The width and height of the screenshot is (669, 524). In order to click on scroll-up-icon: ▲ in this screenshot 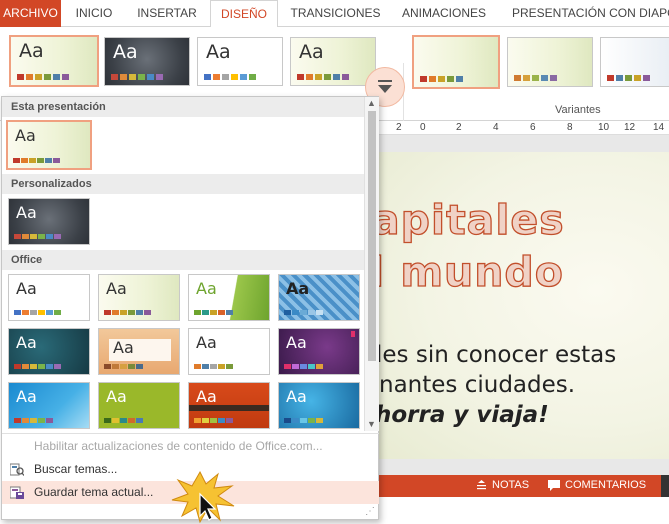, I will do `click(371, 103)`.